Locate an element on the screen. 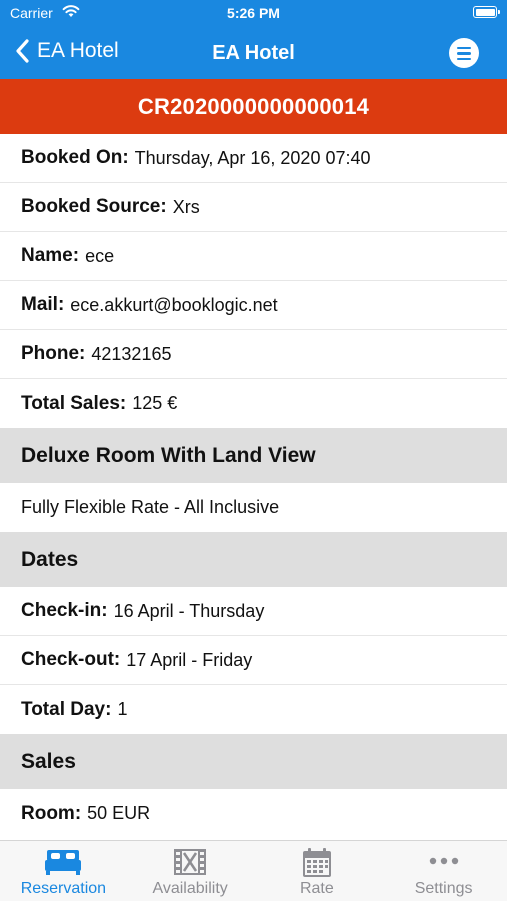 This screenshot has height=901, width=507. name-value: ece is located at coordinates (100, 255).